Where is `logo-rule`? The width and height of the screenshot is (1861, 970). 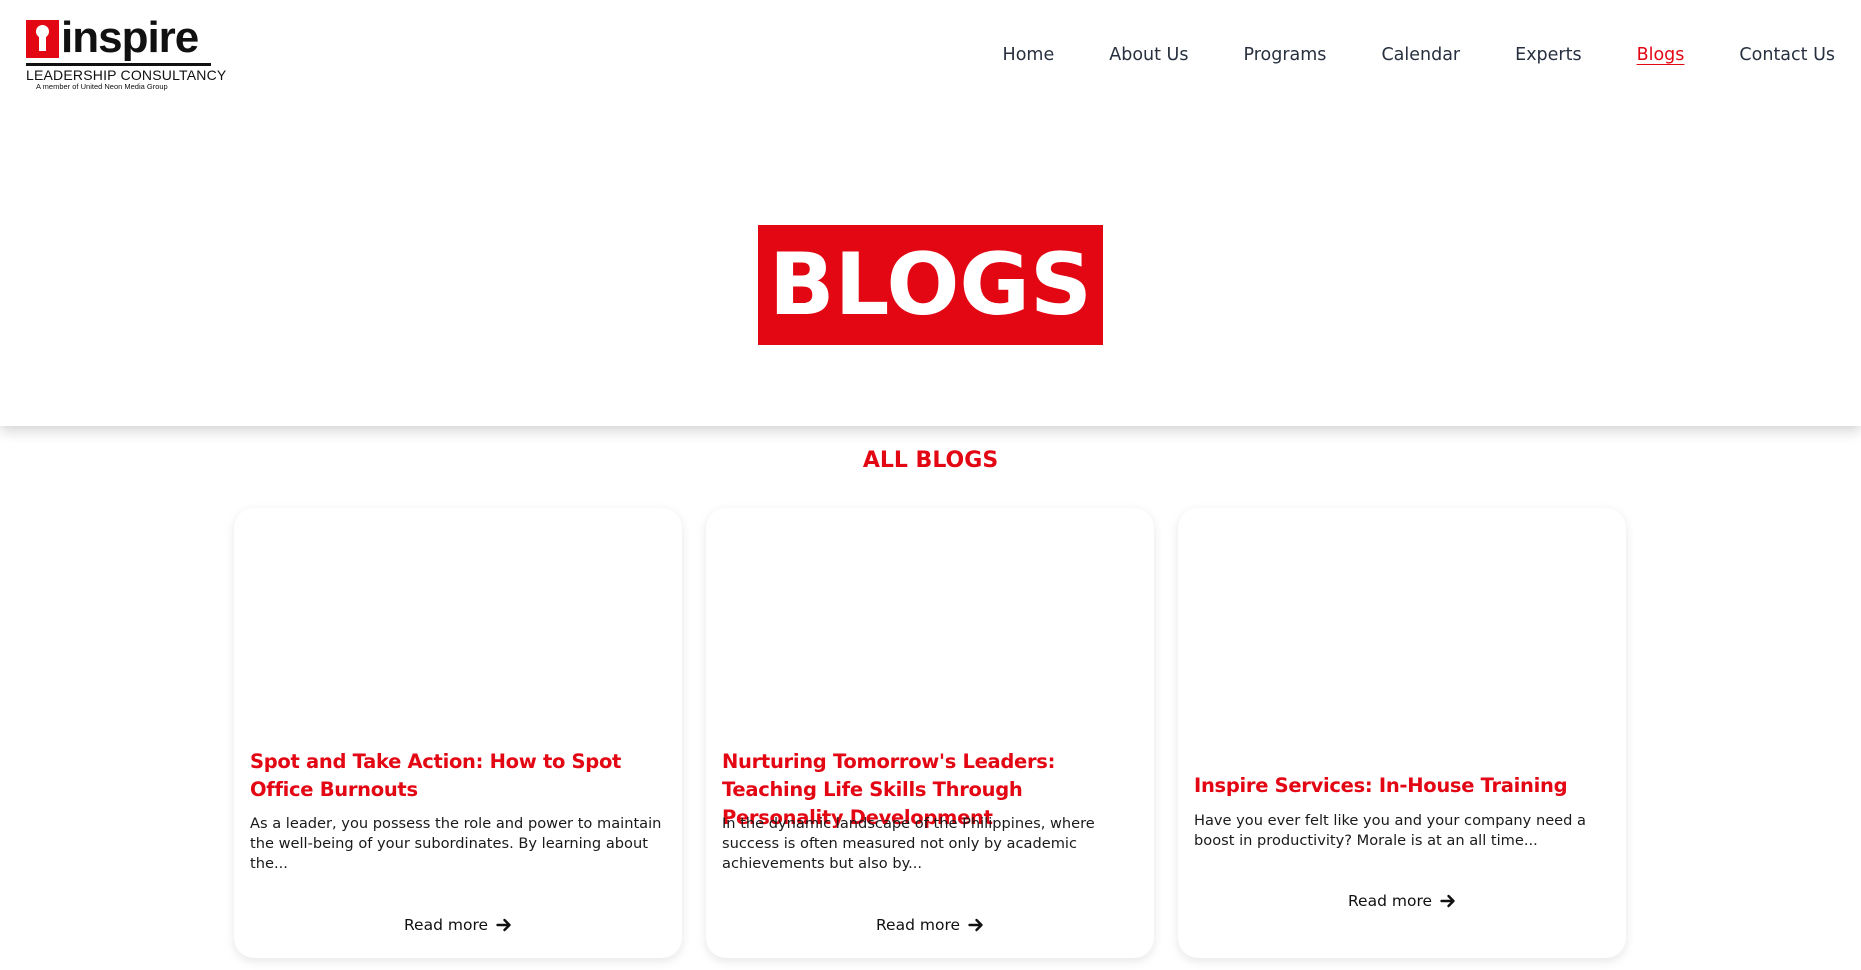
logo-rule is located at coordinates (118, 64).